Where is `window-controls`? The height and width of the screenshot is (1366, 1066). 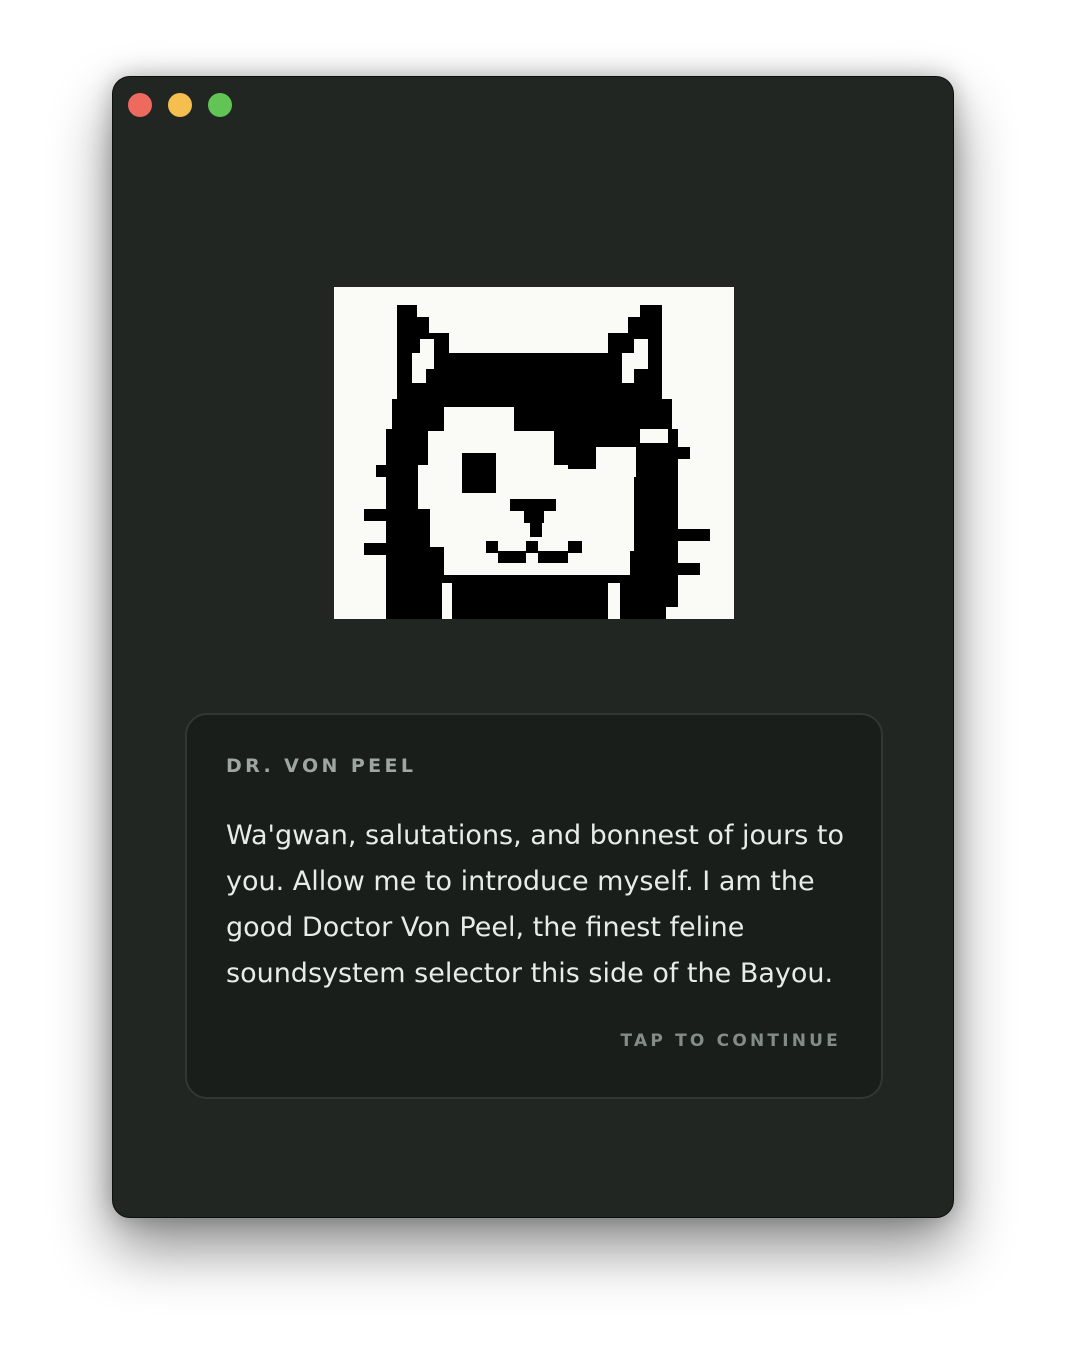 window-controls is located at coordinates (180, 105).